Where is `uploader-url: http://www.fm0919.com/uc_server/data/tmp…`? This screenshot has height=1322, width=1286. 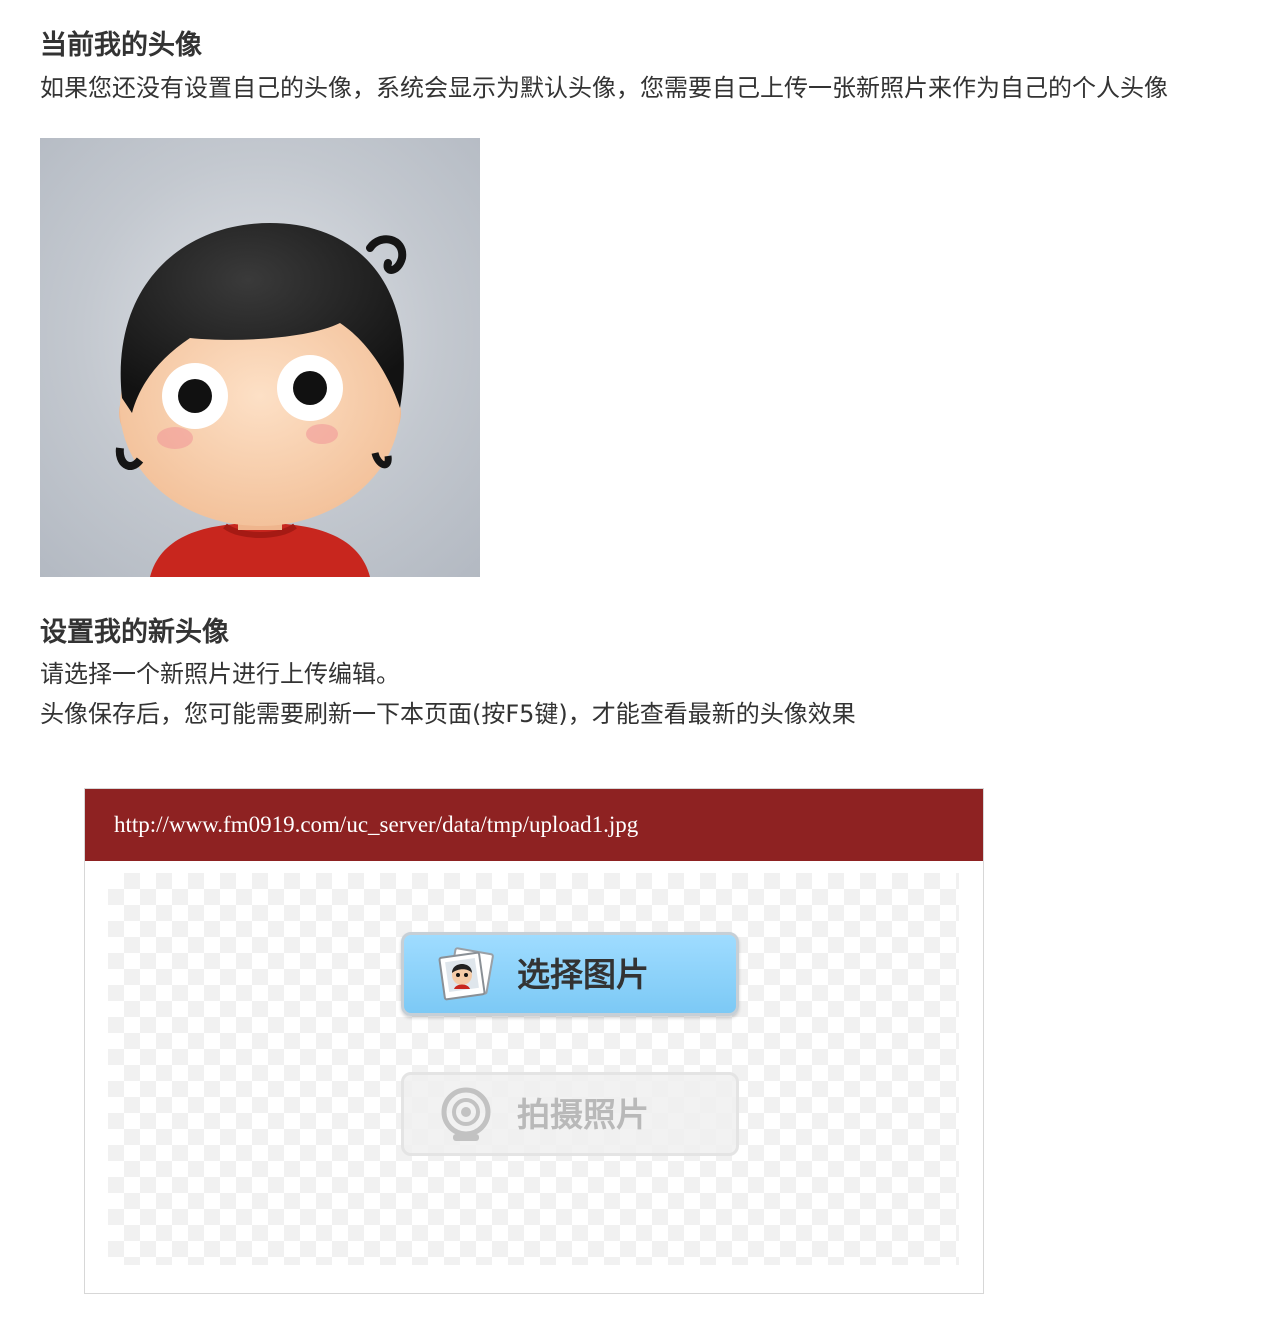
uploader-url: http://www.fm0919.com/uc_server/data/tmp… is located at coordinates (376, 824).